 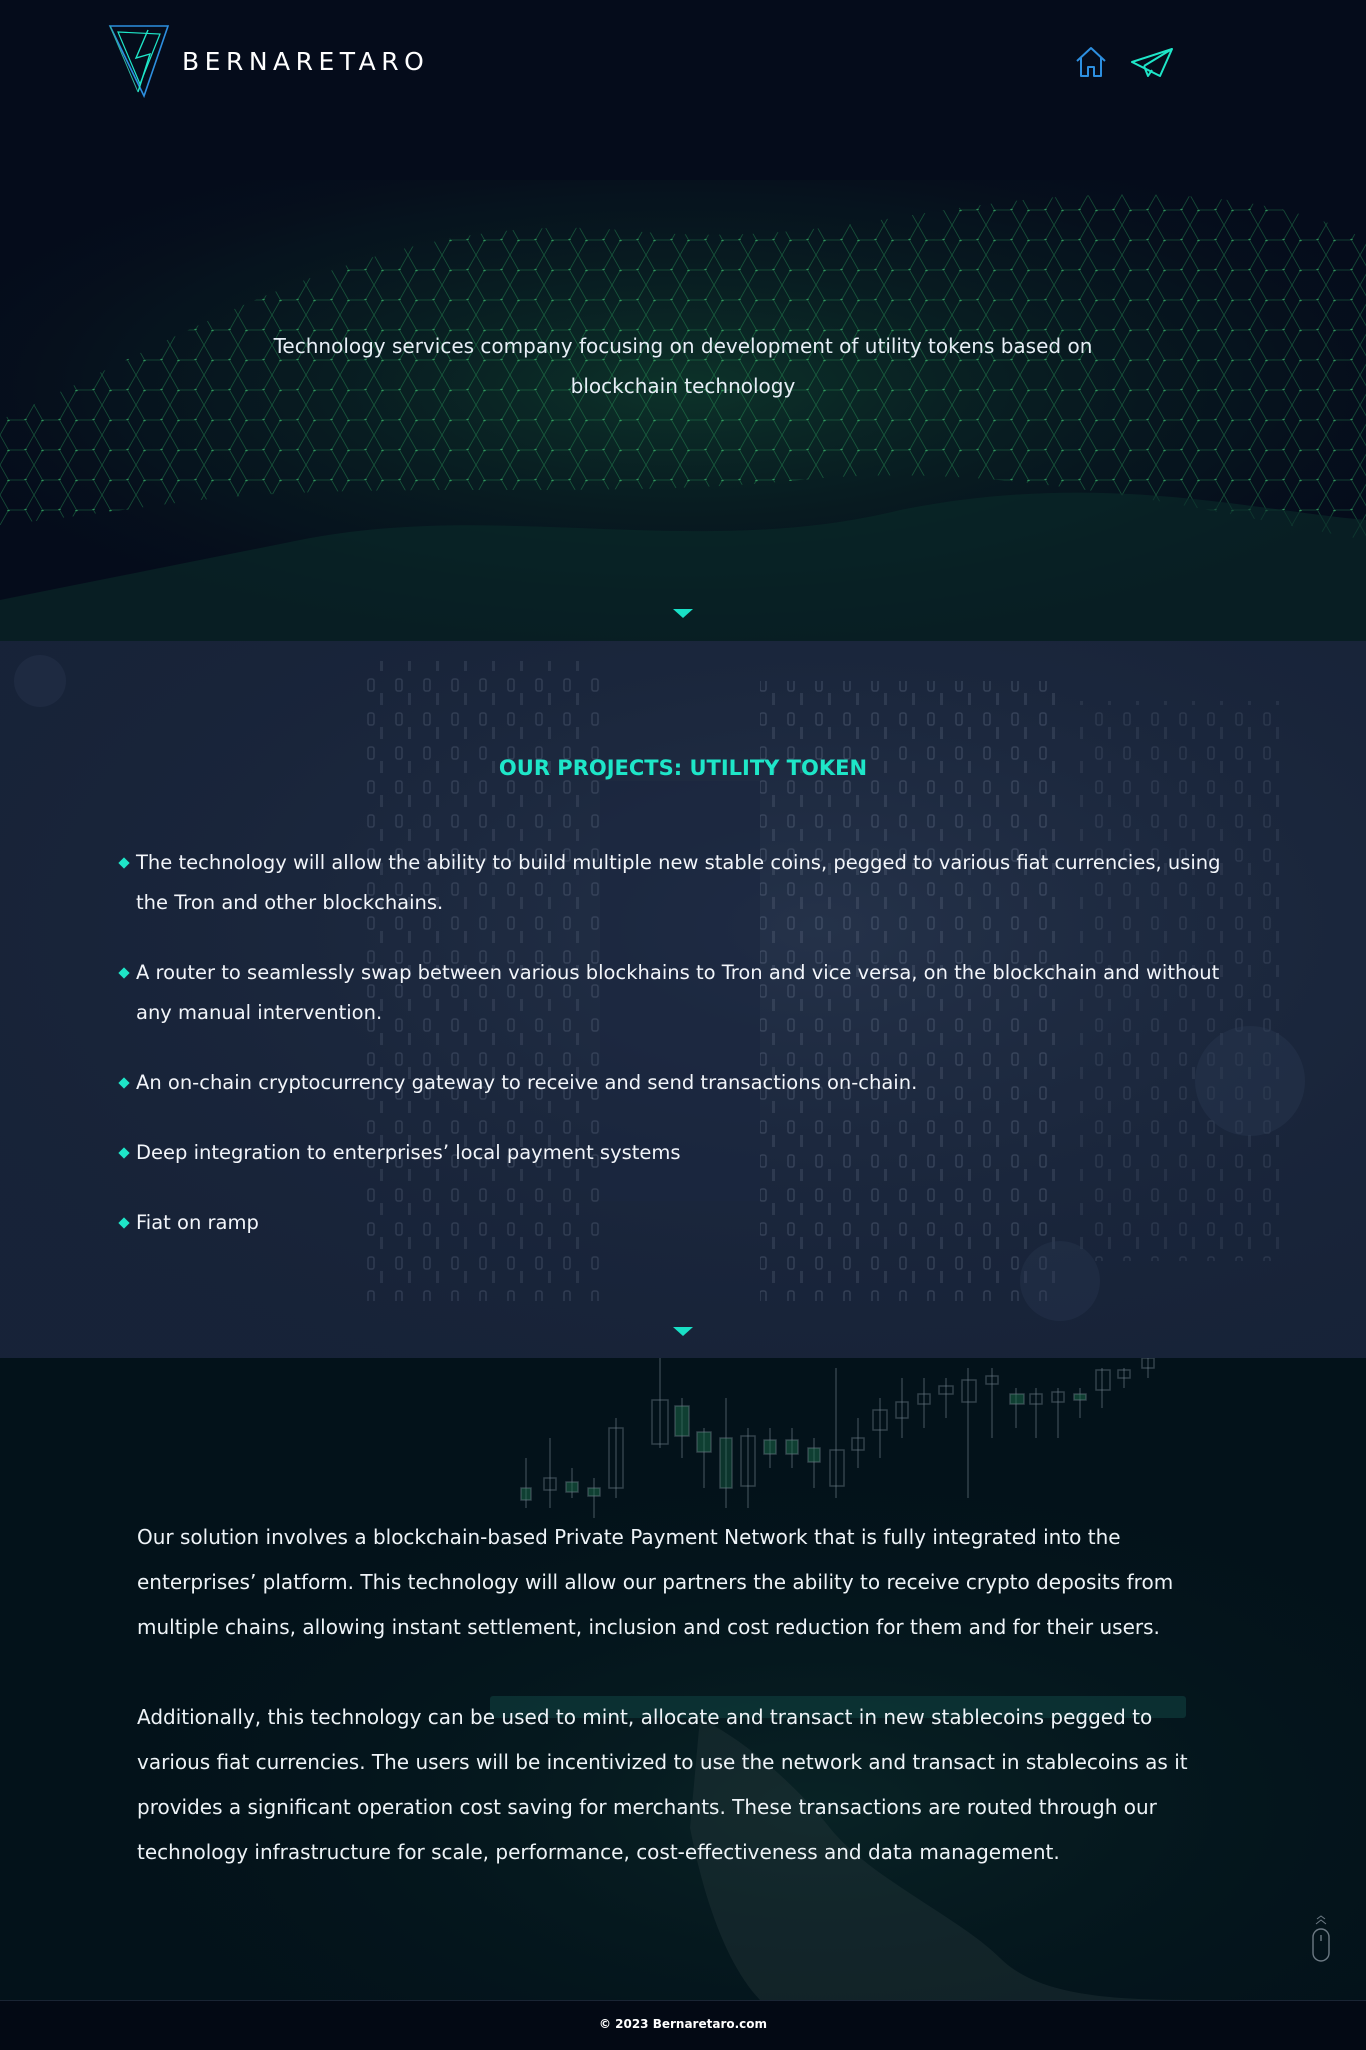 What do you see at coordinates (306, 61) in the screenshot?
I see `brand-name: BERNARETARO` at bounding box center [306, 61].